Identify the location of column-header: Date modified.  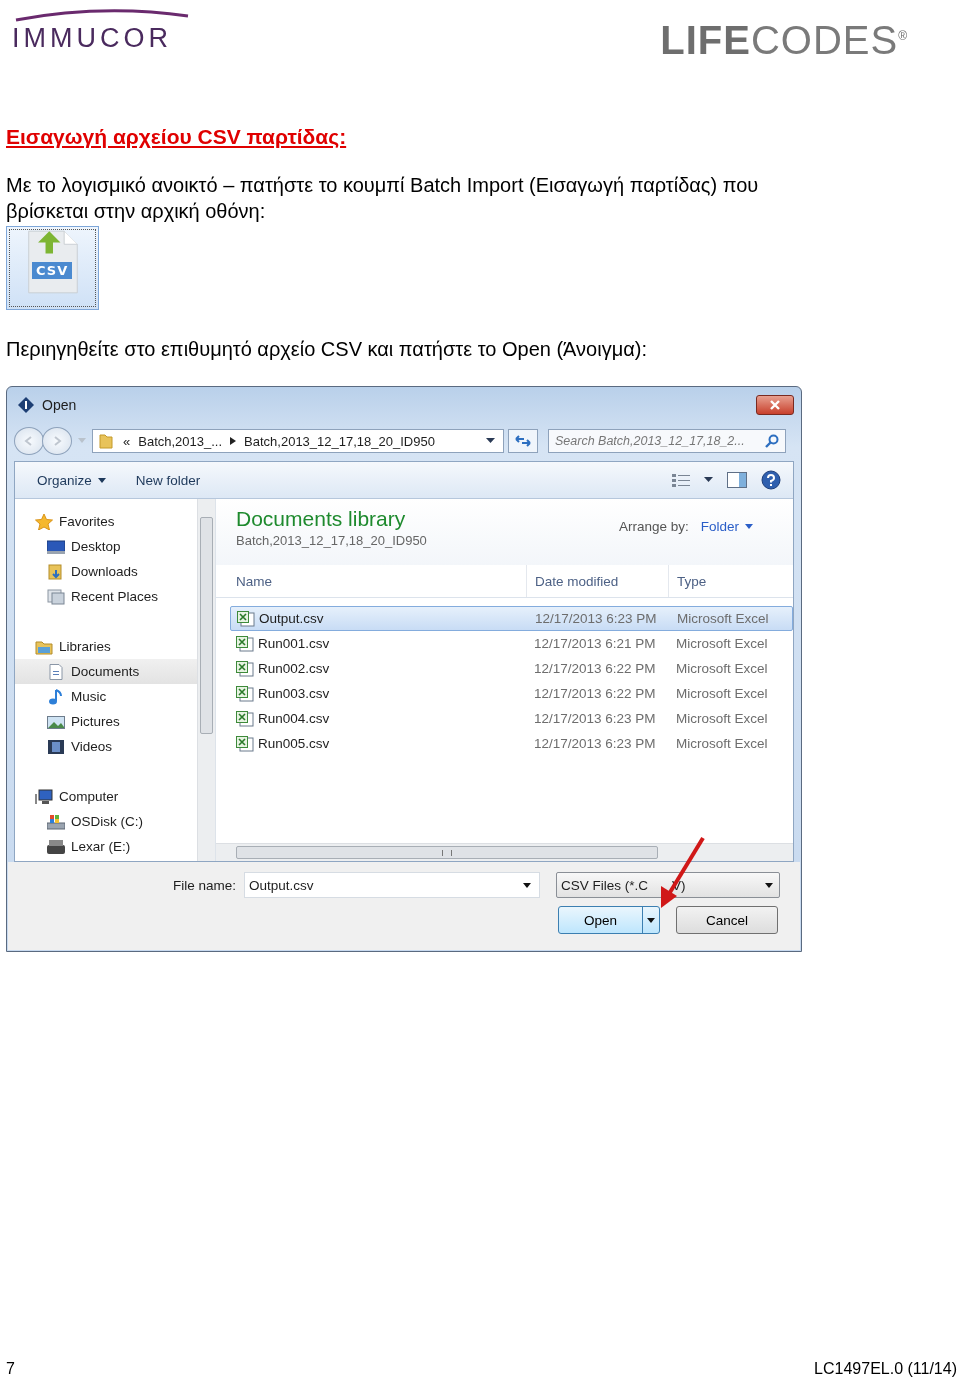
(597, 581).